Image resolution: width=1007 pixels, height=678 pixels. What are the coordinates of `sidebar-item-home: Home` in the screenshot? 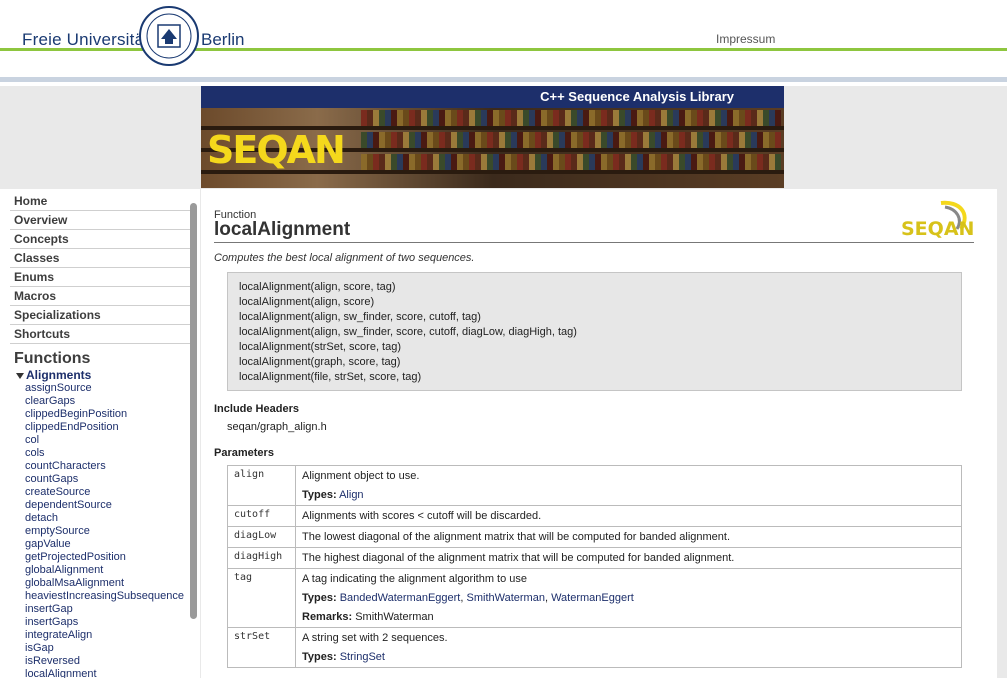 It's located at (100, 201).